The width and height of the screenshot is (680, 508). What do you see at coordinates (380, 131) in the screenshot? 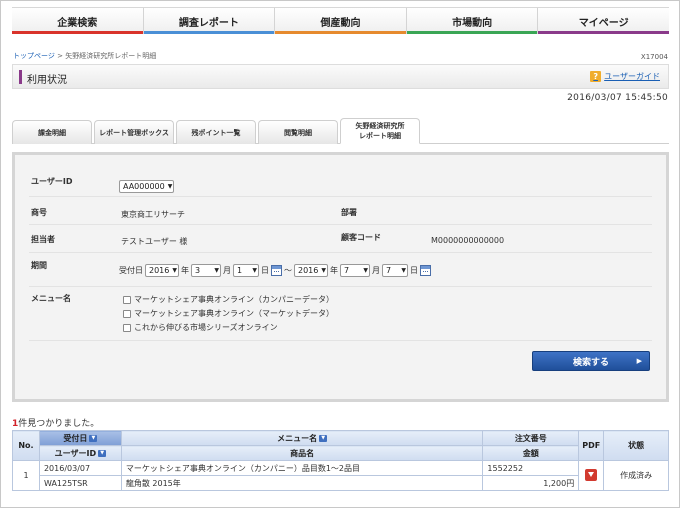
I see `tab-yano-report-details: 矢野経済研究所 レポート明細` at bounding box center [380, 131].